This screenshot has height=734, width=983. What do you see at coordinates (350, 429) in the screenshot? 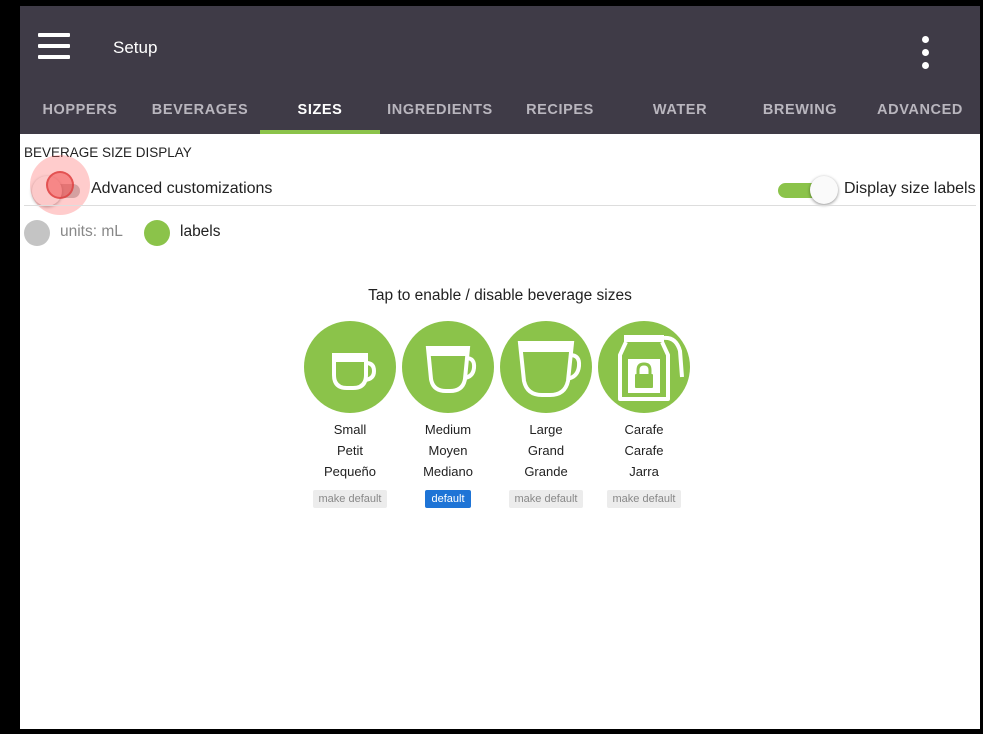
I see `size-name-en: Small` at bounding box center [350, 429].